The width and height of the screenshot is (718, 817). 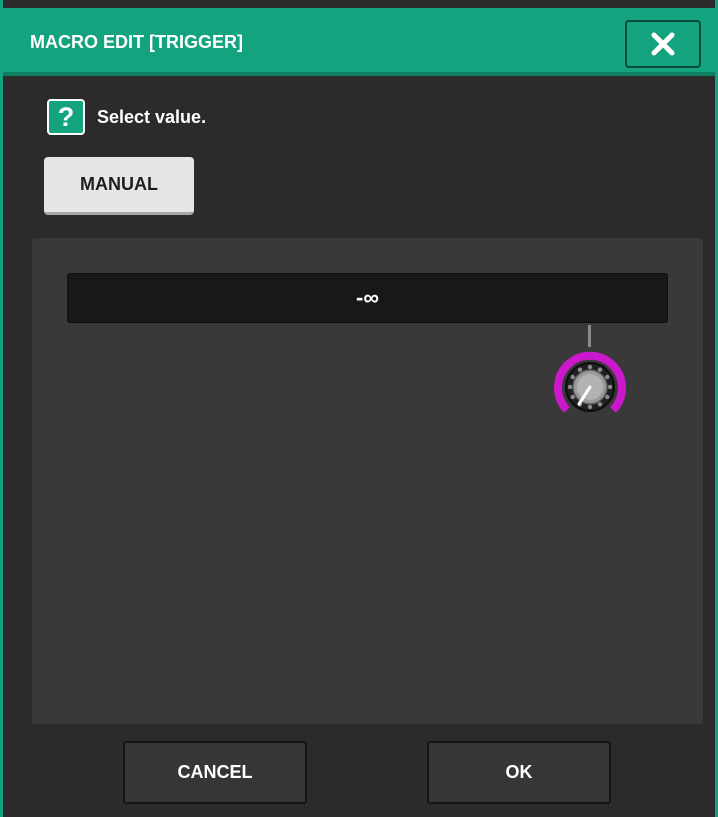 What do you see at coordinates (590, 387) in the screenshot?
I see `rotary-knob-icon` at bounding box center [590, 387].